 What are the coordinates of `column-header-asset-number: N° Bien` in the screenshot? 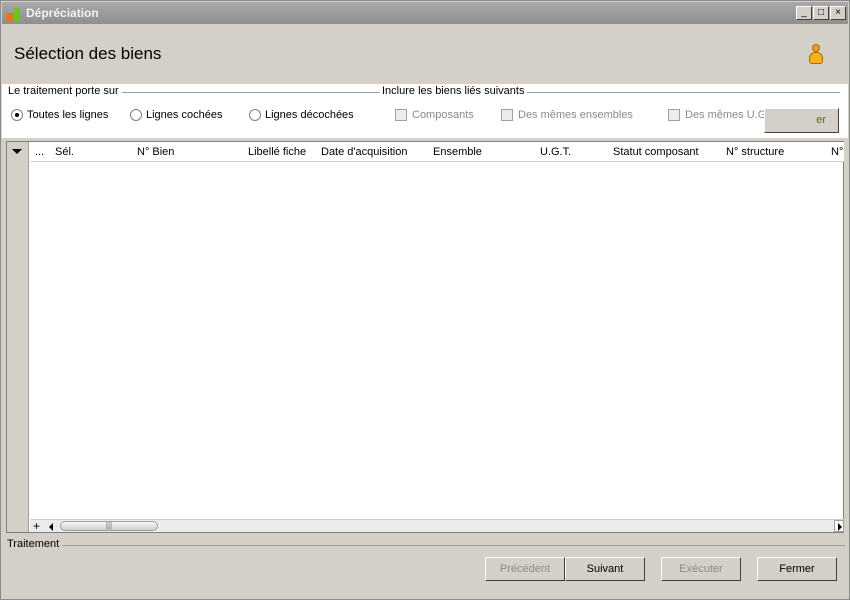 It's located at (155, 152).